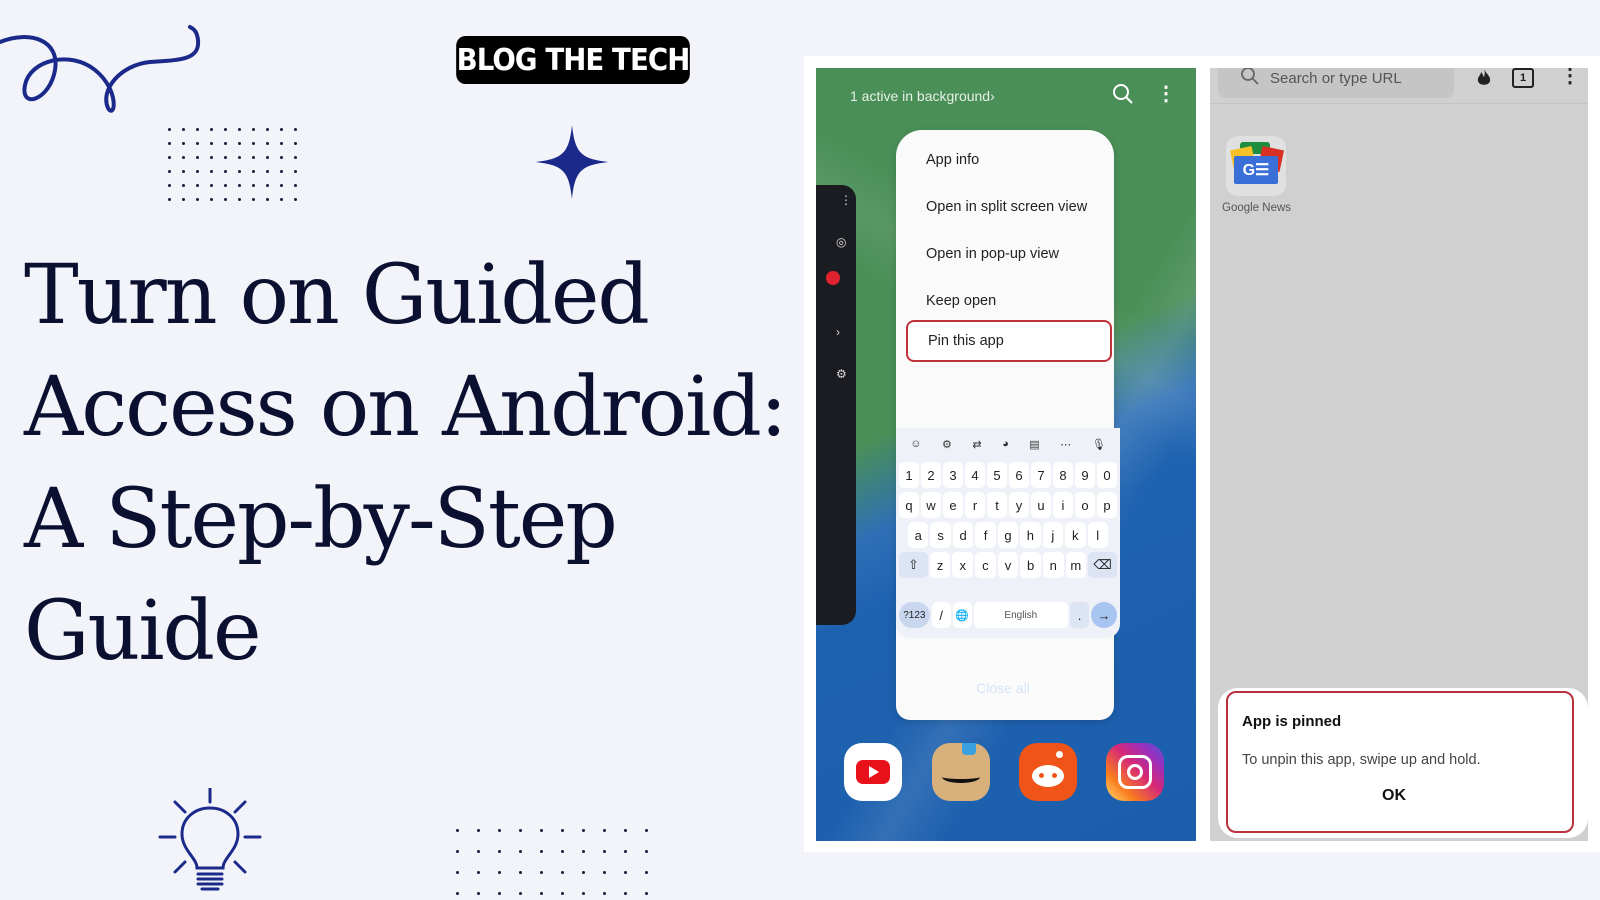  I want to click on key-symbols: ?123, so click(914, 615).